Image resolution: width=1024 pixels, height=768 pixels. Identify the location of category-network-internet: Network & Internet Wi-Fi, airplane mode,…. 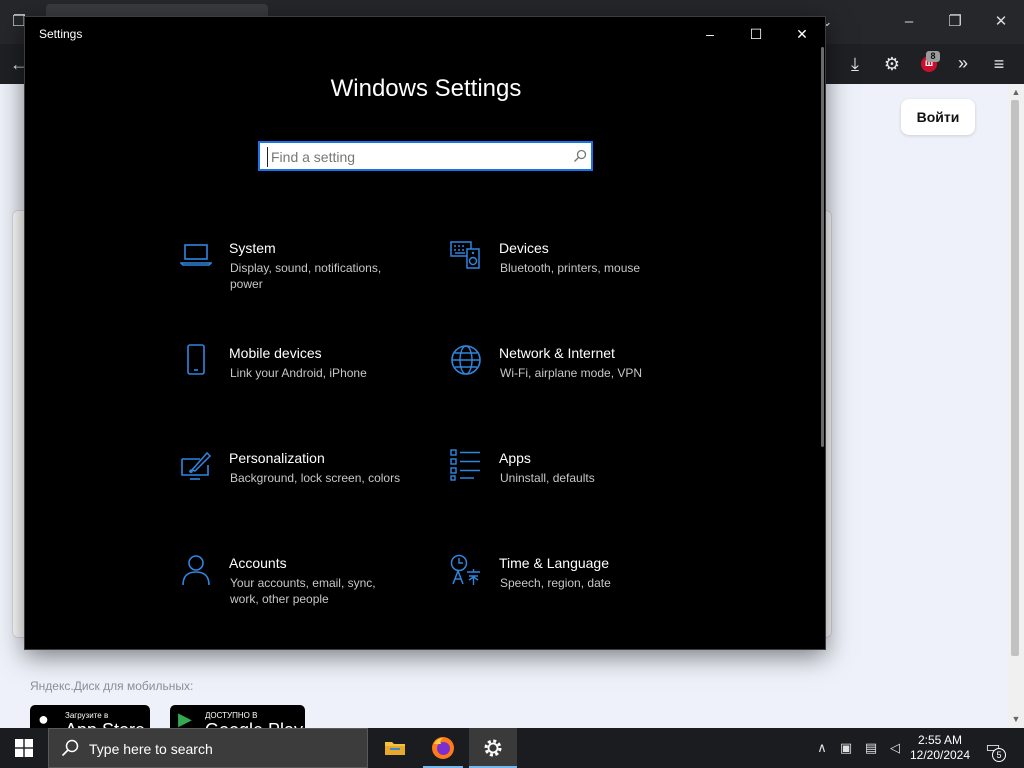
(570, 379).